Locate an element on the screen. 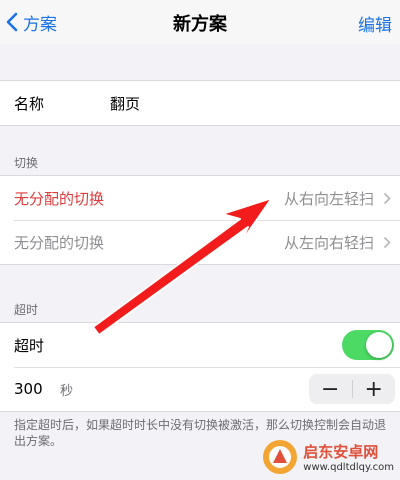 The width and height of the screenshot is (400, 480). watermark: 启东安卓网 www.qdltdlqy.com is located at coordinates (327, 457).